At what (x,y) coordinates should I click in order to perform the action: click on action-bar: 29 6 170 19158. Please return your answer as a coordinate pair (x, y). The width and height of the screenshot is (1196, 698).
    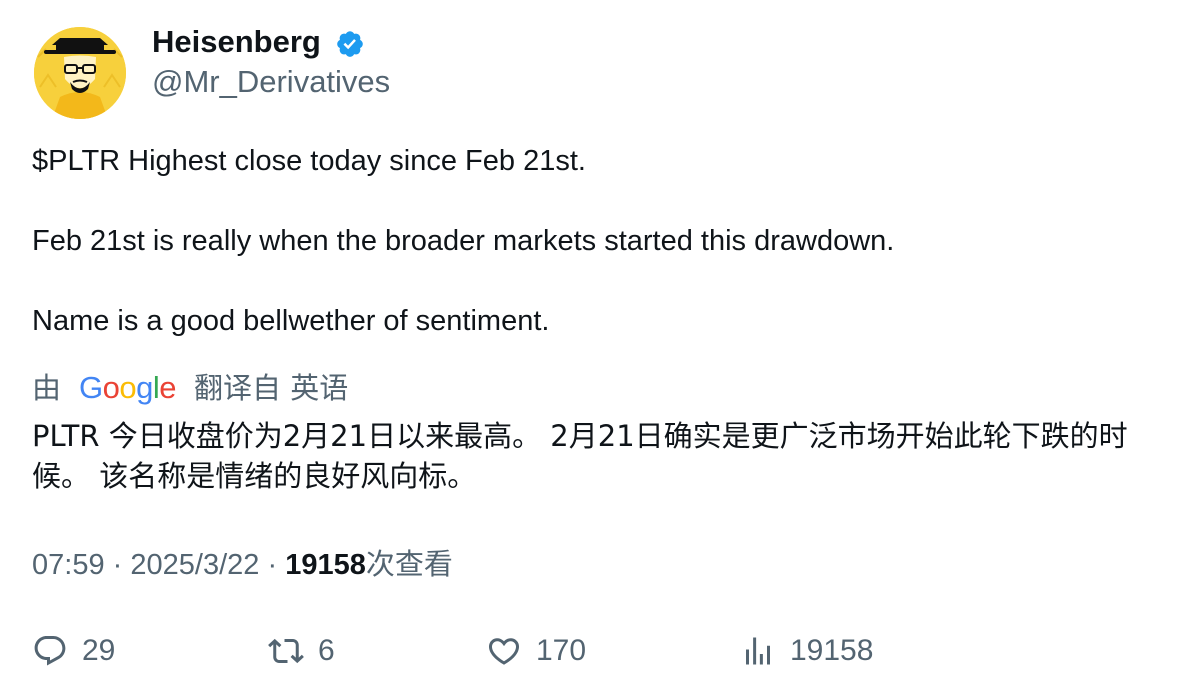
    Looking at the image, I should click on (598, 653).